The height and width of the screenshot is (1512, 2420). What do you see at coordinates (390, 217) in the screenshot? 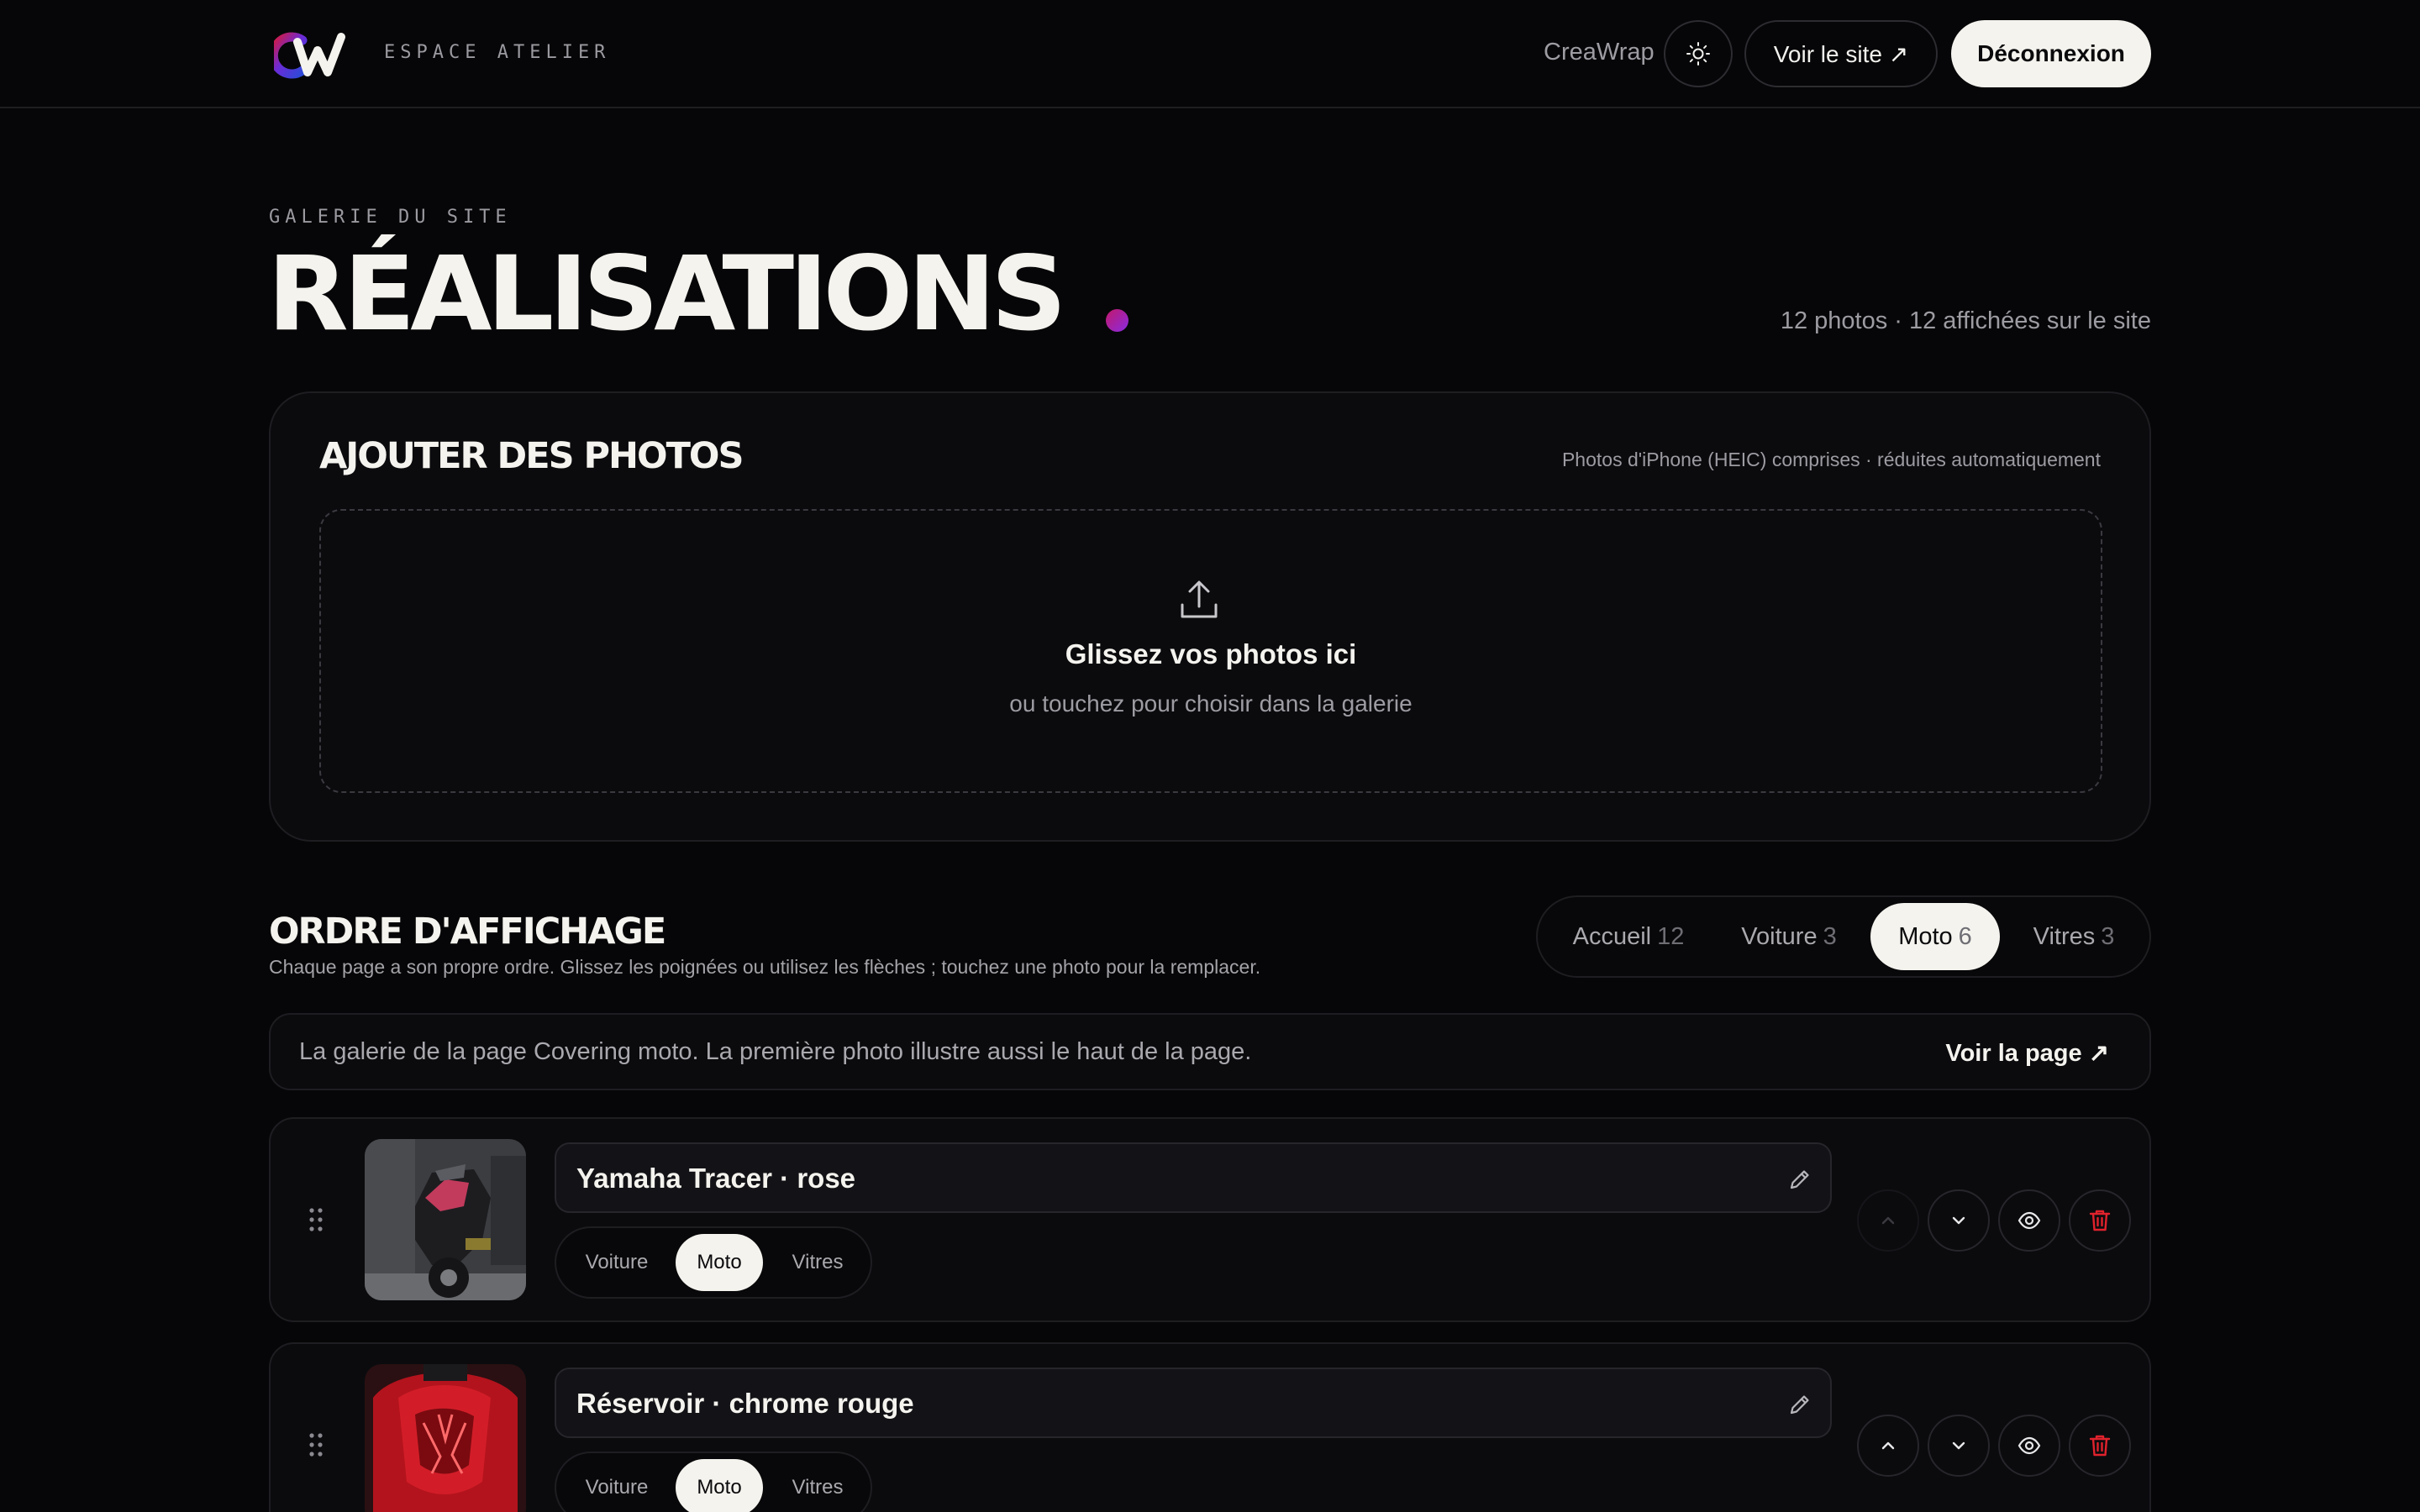
I see `page-eyebrow: GALERIE DU SITE` at bounding box center [390, 217].